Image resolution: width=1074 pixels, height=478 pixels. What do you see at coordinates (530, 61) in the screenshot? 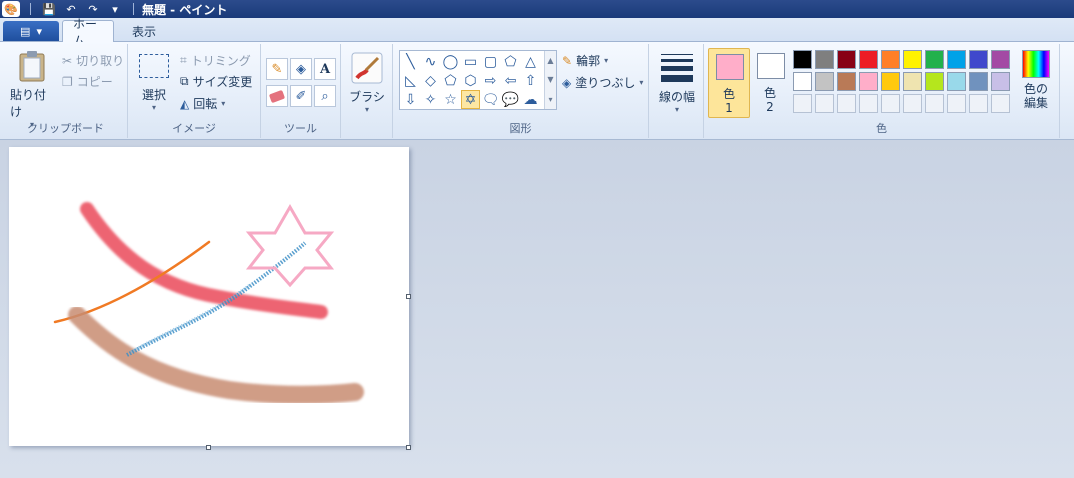
I see `triangle-shape-icon: △` at bounding box center [530, 61].